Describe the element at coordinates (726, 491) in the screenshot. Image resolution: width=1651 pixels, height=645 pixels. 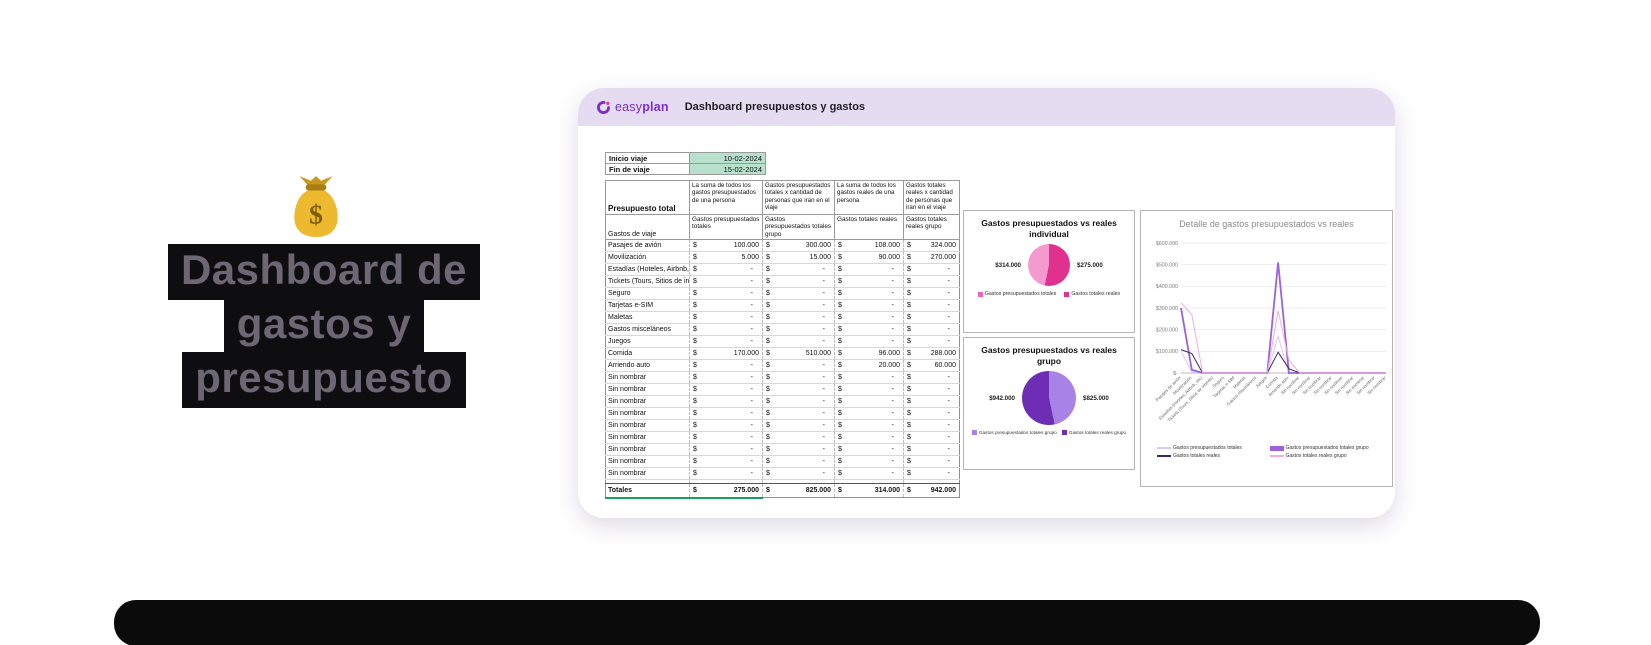
I see `totals-cell: $275.000` at that location.